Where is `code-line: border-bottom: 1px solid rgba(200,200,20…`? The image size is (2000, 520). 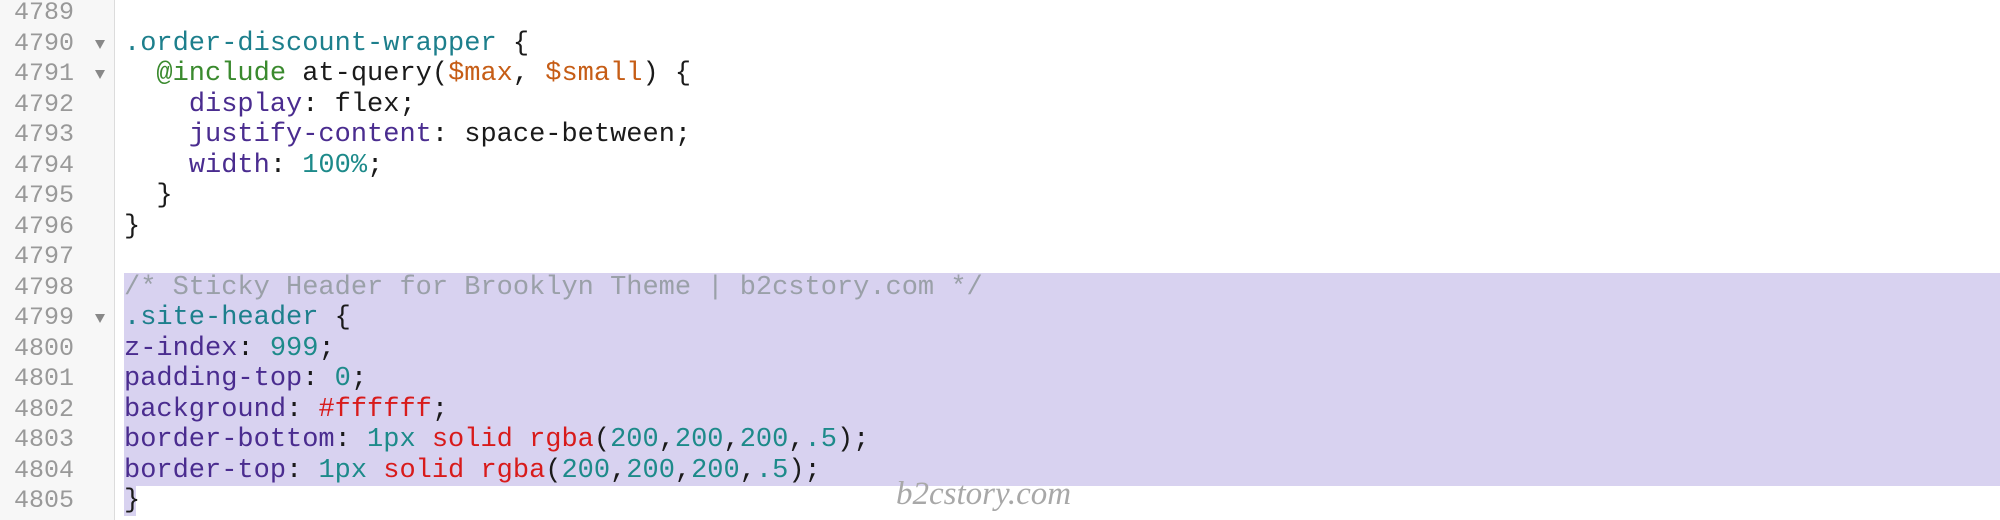
code-line: border-bottom: 1px solid rgba(200,200,20… is located at coordinates (496, 440).